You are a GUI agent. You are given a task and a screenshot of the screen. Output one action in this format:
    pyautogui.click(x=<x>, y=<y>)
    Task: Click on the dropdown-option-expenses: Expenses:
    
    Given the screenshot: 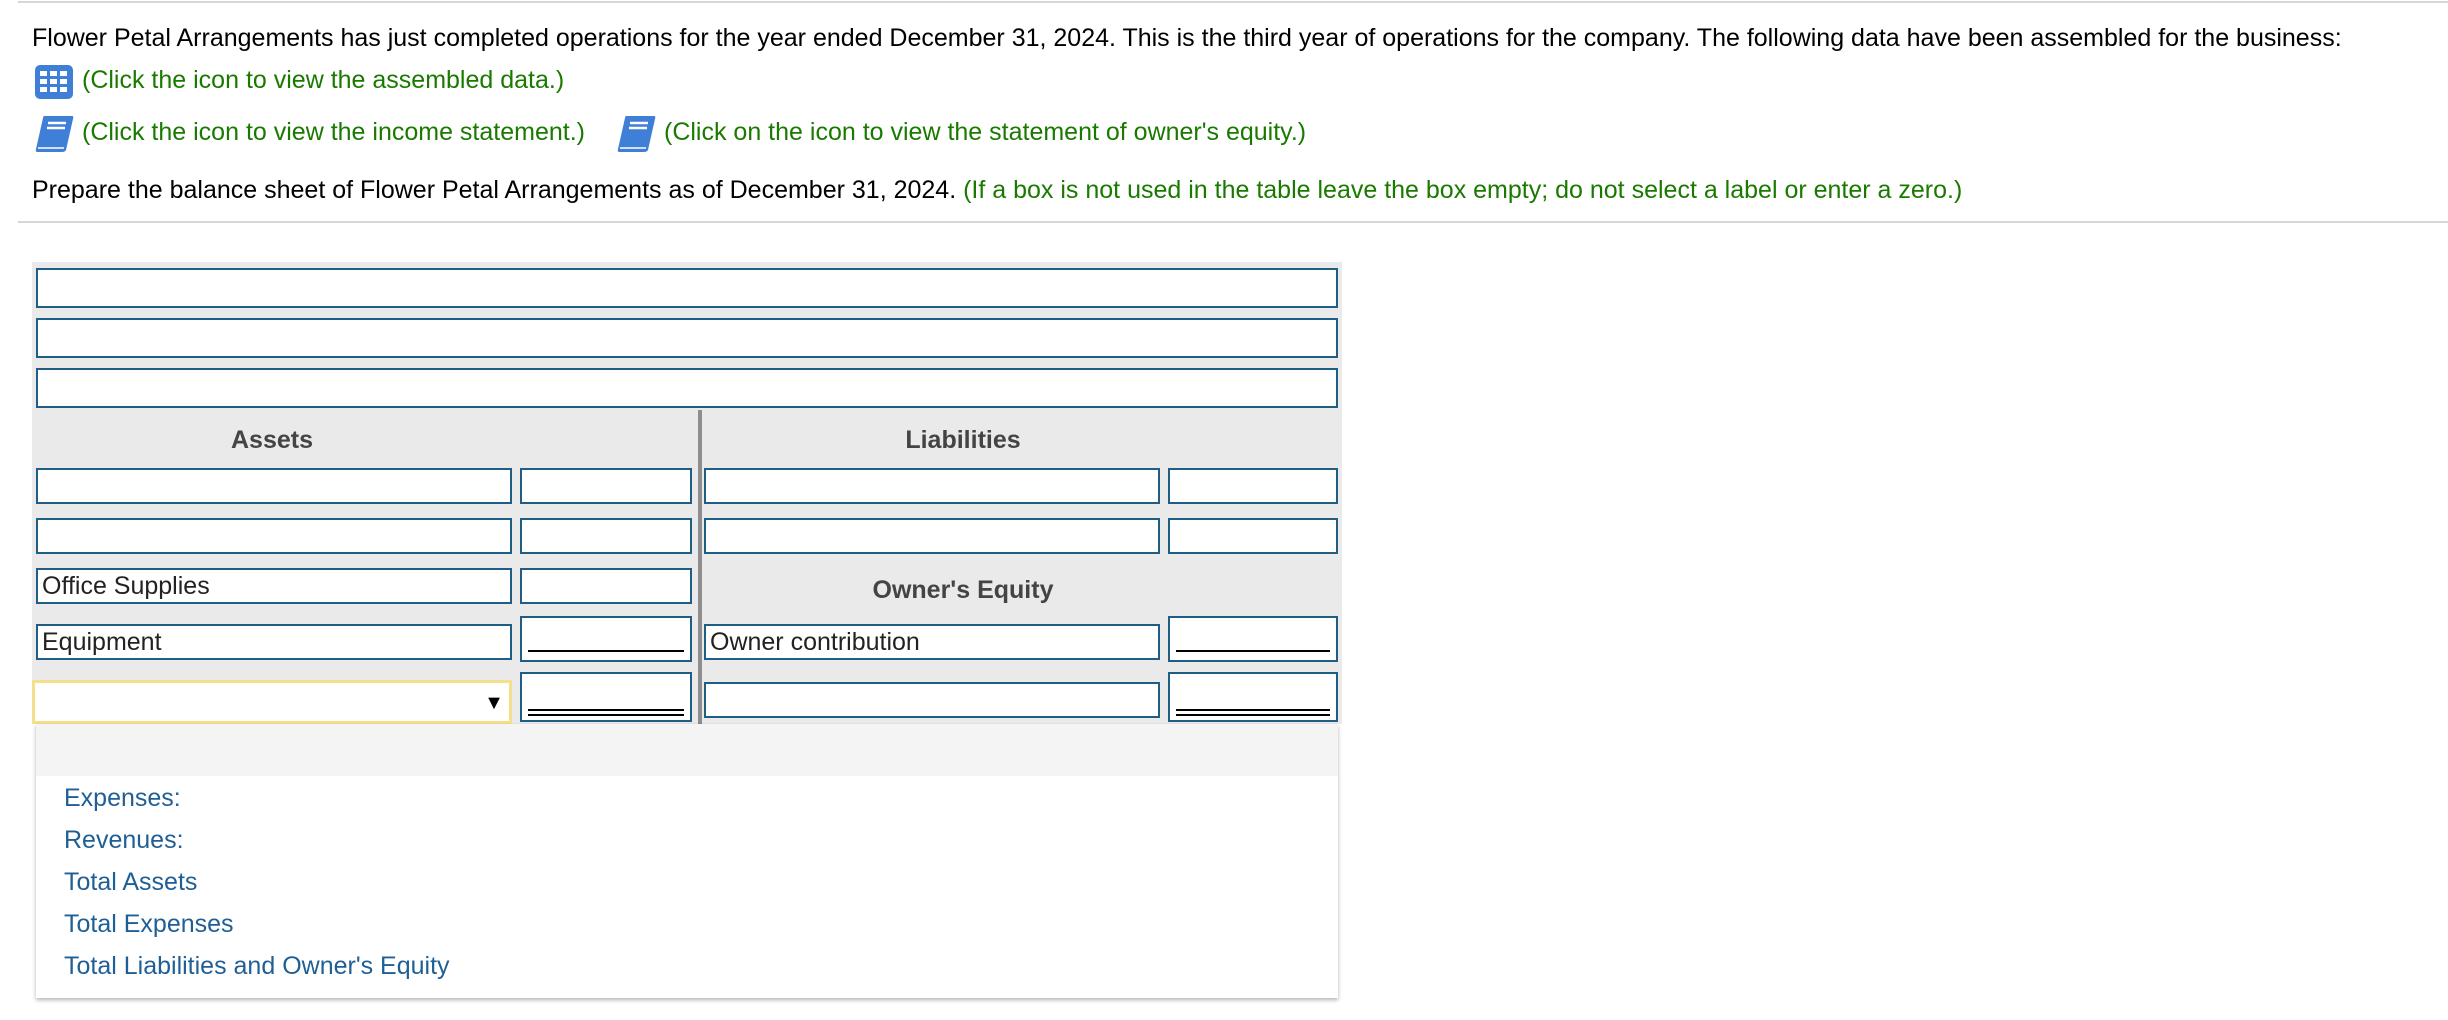 What is the action you would take?
    pyautogui.click(x=122, y=798)
    